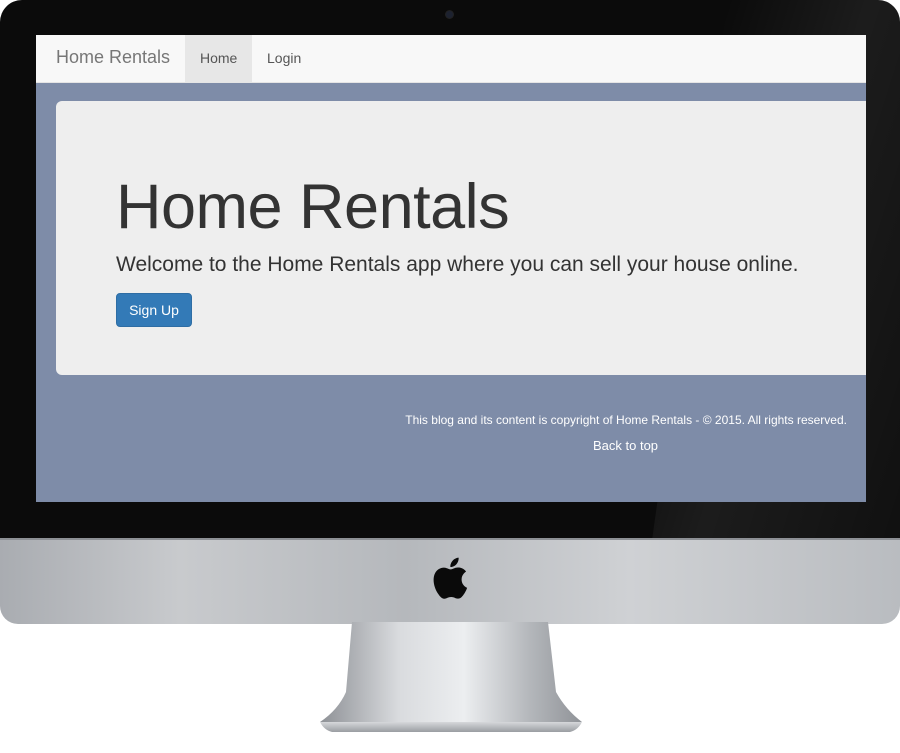 This screenshot has width=900, height=753. What do you see at coordinates (449, 14) in the screenshot?
I see `camera-icon` at bounding box center [449, 14].